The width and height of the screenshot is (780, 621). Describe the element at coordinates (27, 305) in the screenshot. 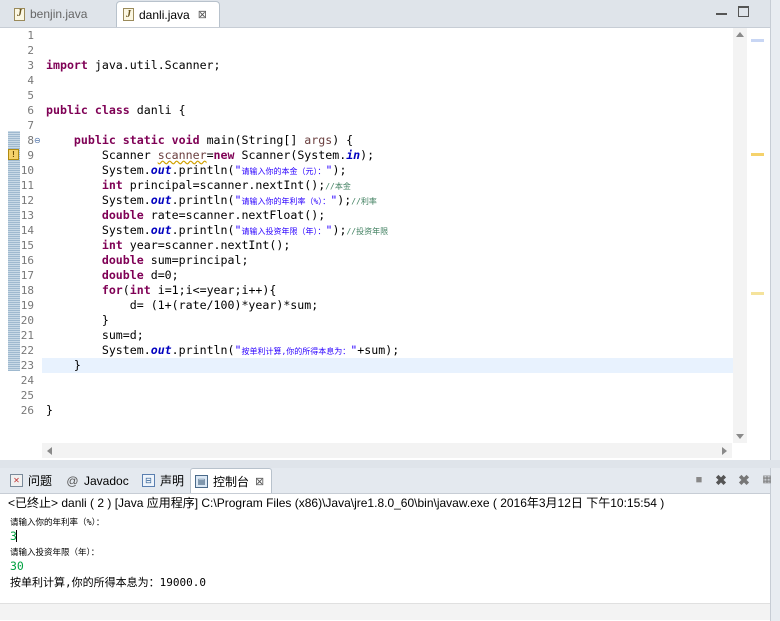

I see `line-number: 19` at that location.